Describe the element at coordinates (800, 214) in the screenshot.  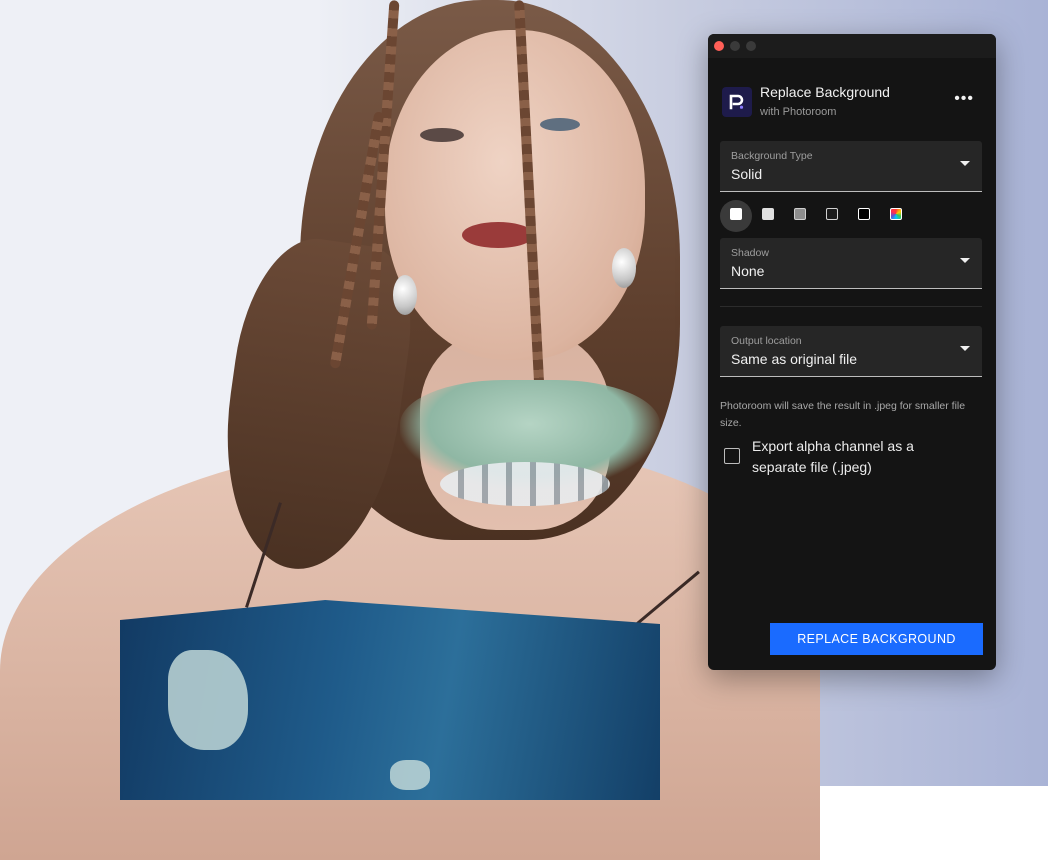
I see `swatch-gray` at that location.